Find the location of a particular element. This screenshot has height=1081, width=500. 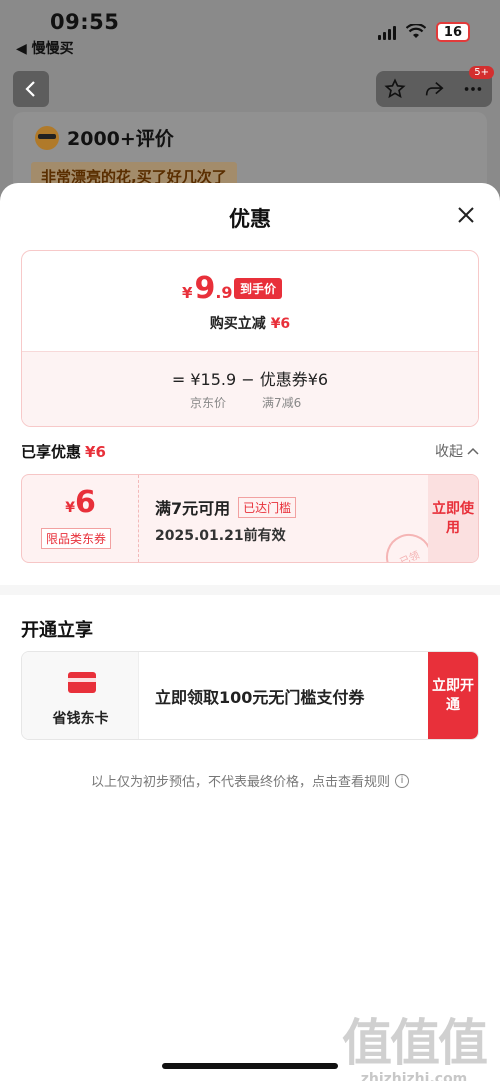

card-name: 省钱东卡 is located at coordinates (80, 719).